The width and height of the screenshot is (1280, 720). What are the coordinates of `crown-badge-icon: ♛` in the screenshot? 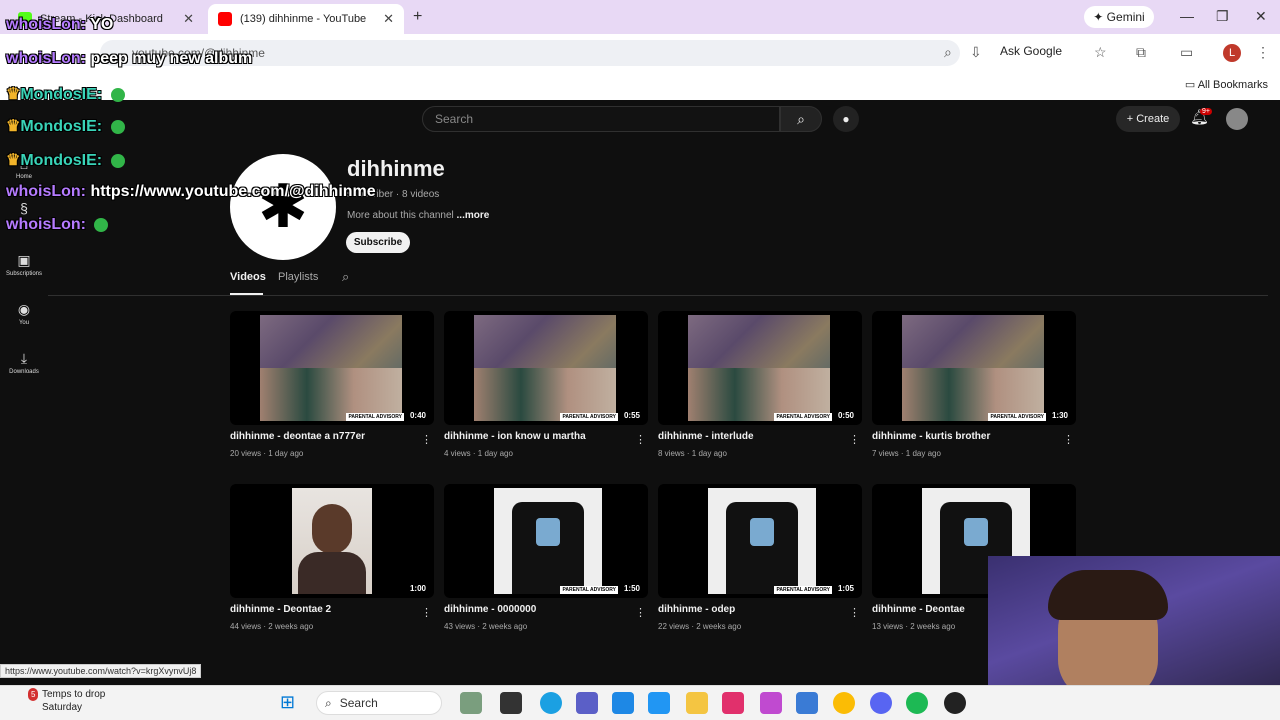 It's located at (13, 160).